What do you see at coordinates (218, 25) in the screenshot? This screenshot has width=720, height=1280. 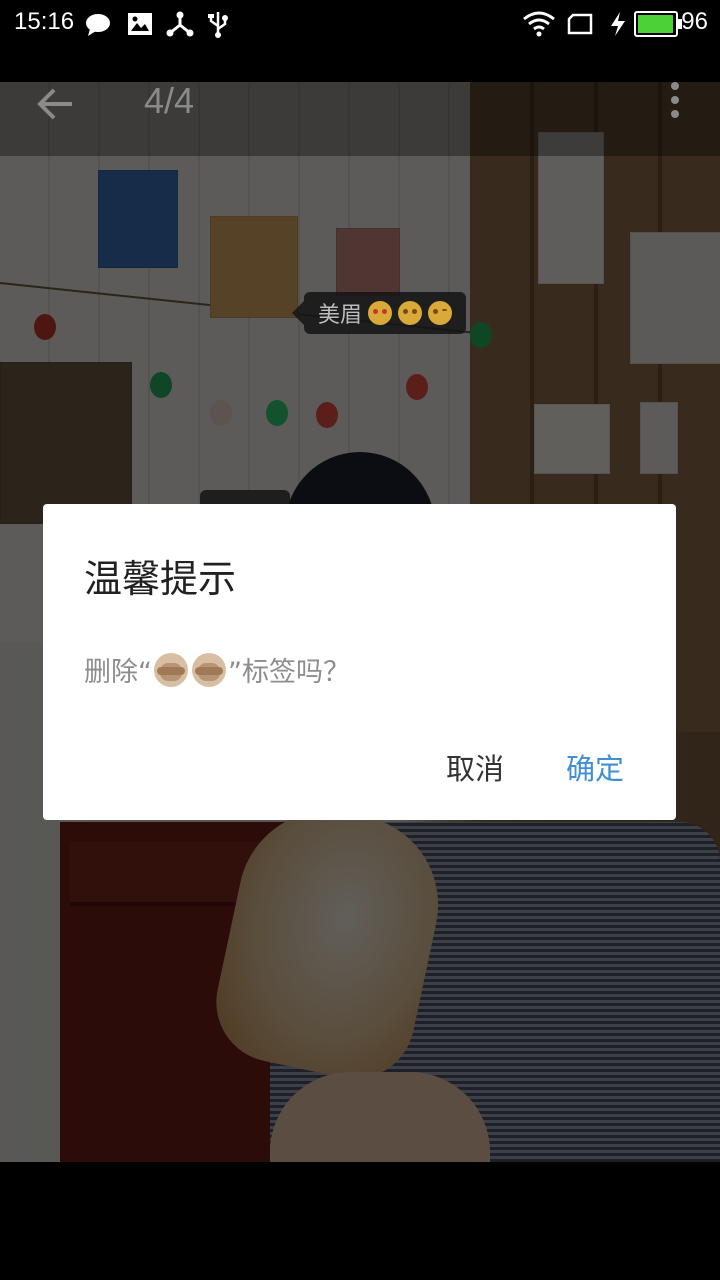 I see `usb-icon` at bounding box center [218, 25].